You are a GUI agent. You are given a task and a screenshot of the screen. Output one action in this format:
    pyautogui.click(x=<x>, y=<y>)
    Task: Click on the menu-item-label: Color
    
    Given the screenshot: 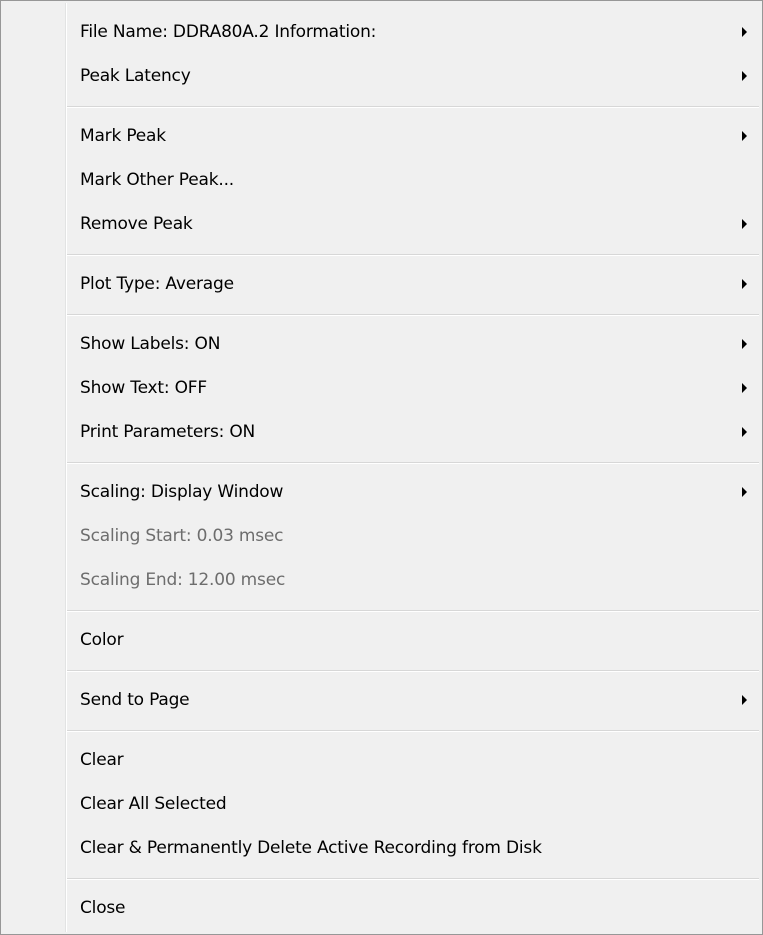 What is the action you would take?
    pyautogui.click(x=102, y=640)
    